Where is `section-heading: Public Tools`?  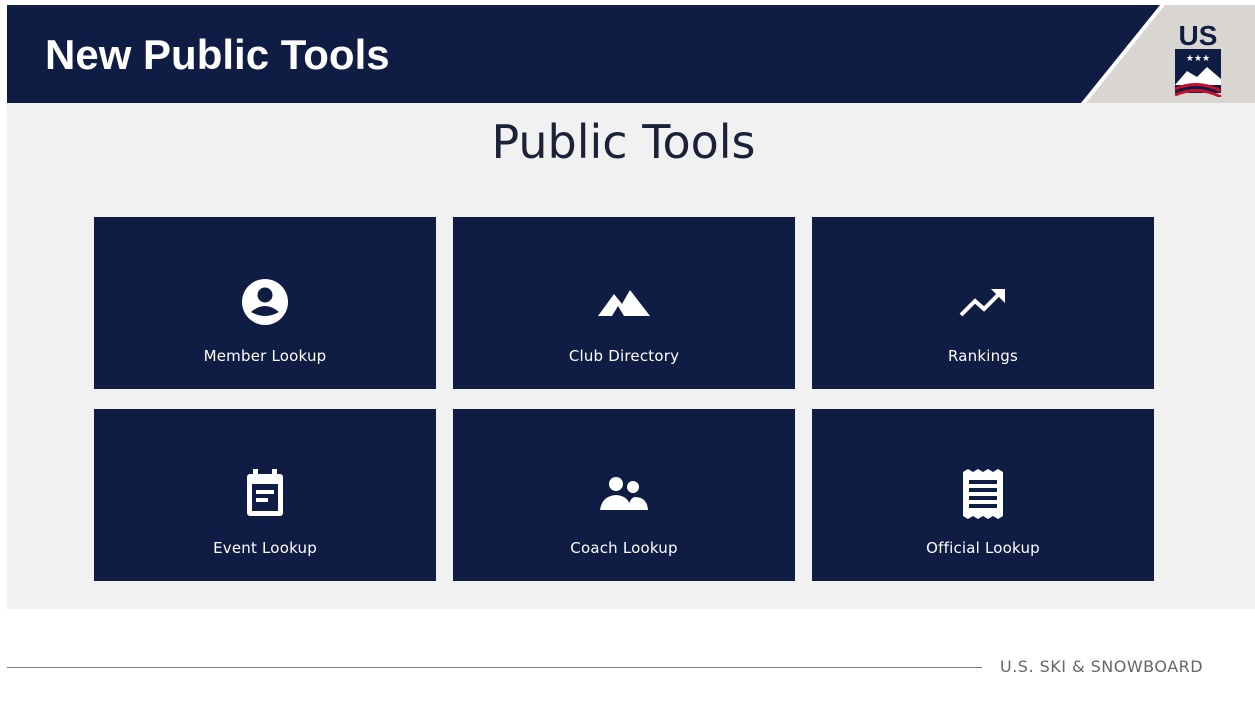 section-heading: Public Tools is located at coordinates (623, 142).